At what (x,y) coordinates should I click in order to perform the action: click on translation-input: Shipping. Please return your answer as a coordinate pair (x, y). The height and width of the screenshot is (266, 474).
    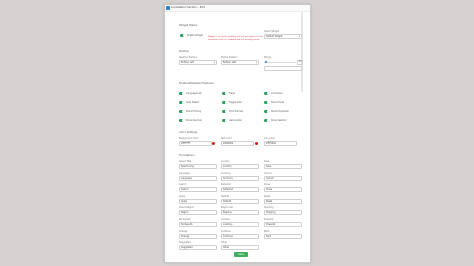
    Looking at the image, I should click on (283, 213).